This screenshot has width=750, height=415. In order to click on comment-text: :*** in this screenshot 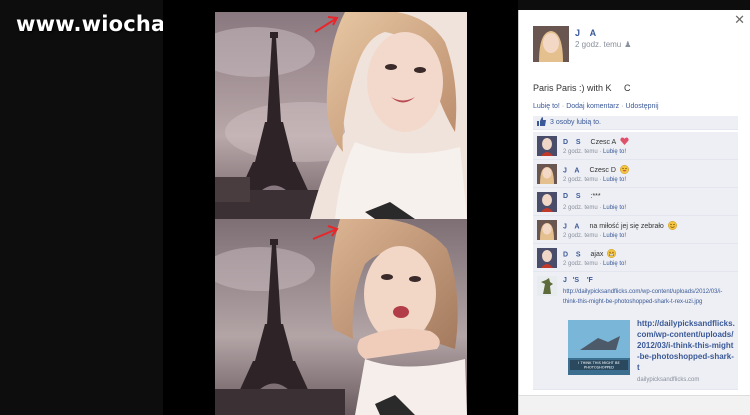, I will do `click(595, 196)`.